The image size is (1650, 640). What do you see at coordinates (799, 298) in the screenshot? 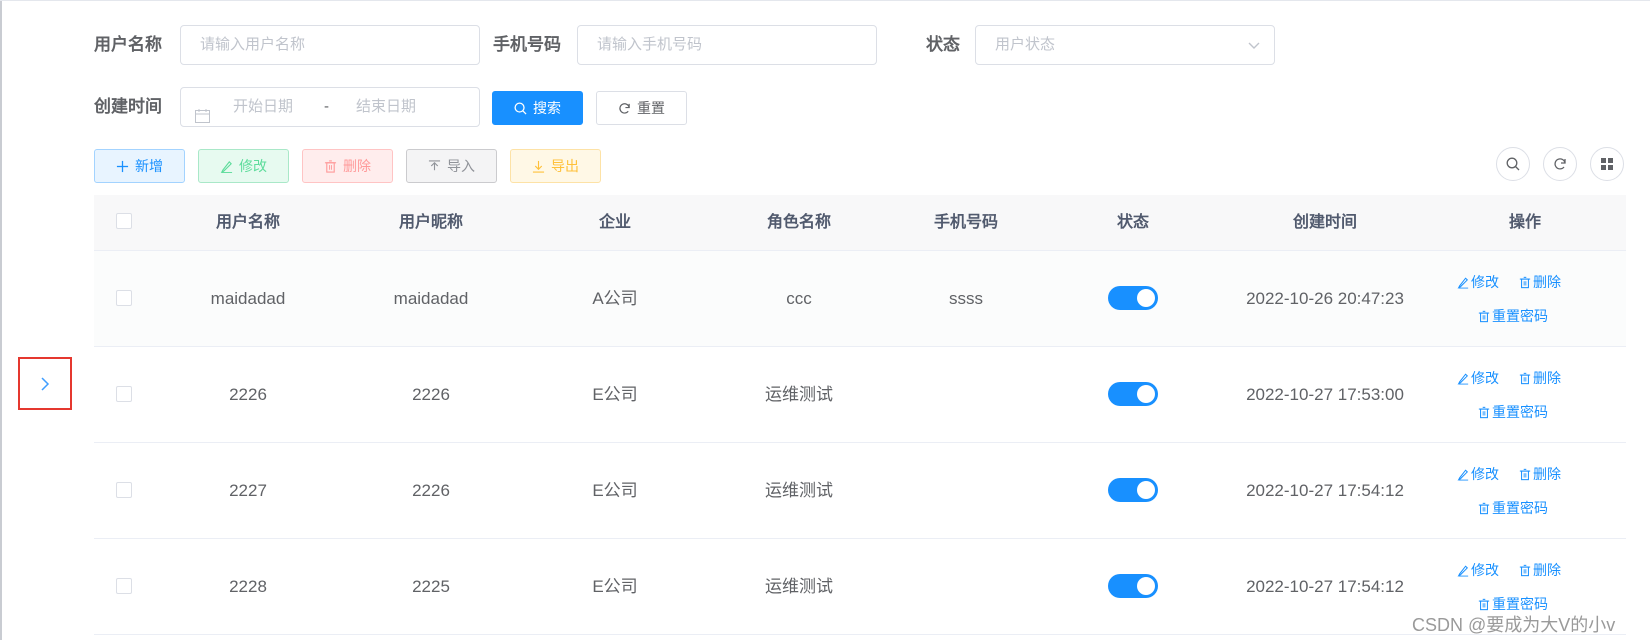
I see `cell-role: ccc` at bounding box center [799, 298].